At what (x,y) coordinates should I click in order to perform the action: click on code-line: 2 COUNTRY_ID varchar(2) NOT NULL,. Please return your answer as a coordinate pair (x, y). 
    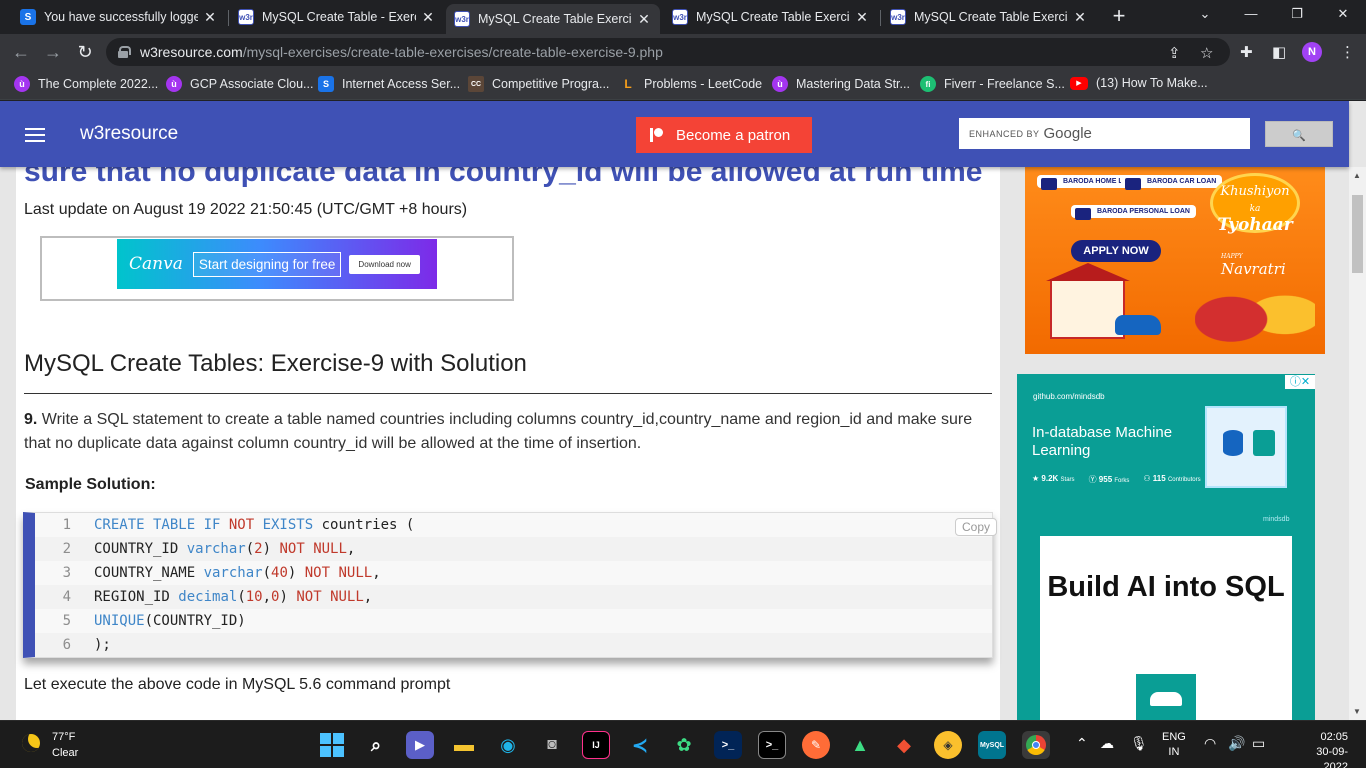
    Looking at the image, I should click on (513, 549).